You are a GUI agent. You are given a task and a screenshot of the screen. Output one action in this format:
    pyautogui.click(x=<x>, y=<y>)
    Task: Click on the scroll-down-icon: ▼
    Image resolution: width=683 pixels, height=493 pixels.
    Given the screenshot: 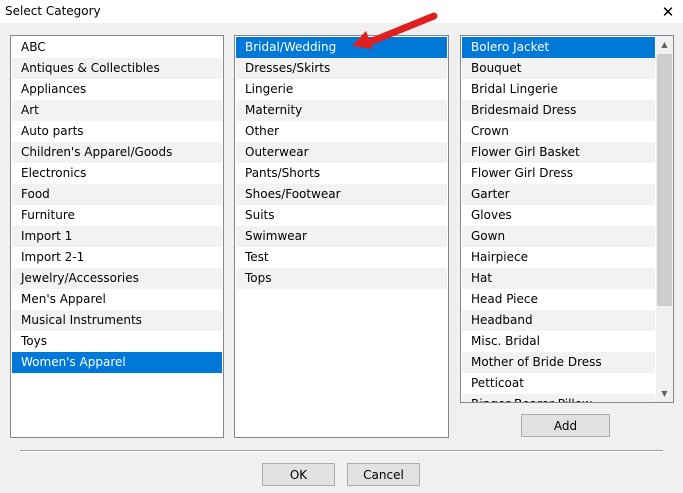 What is the action you would take?
    pyautogui.click(x=664, y=393)
    